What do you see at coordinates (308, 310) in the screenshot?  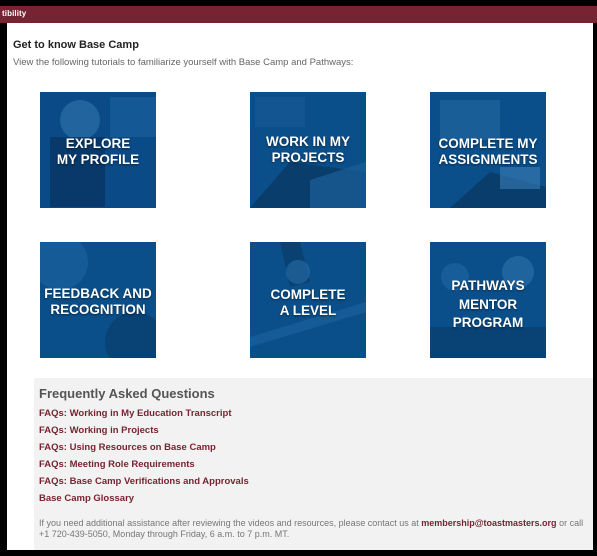 I see `tile-label-line2: A LEVEL` at bounding box center [308, 310].